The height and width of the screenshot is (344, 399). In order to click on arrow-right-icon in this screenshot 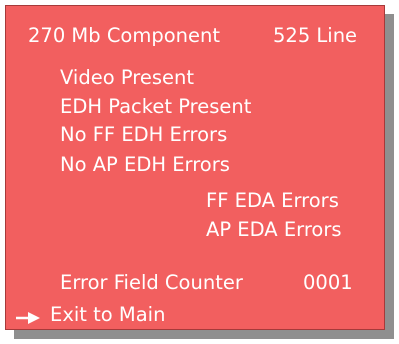, I will do `click(28, 318)`.